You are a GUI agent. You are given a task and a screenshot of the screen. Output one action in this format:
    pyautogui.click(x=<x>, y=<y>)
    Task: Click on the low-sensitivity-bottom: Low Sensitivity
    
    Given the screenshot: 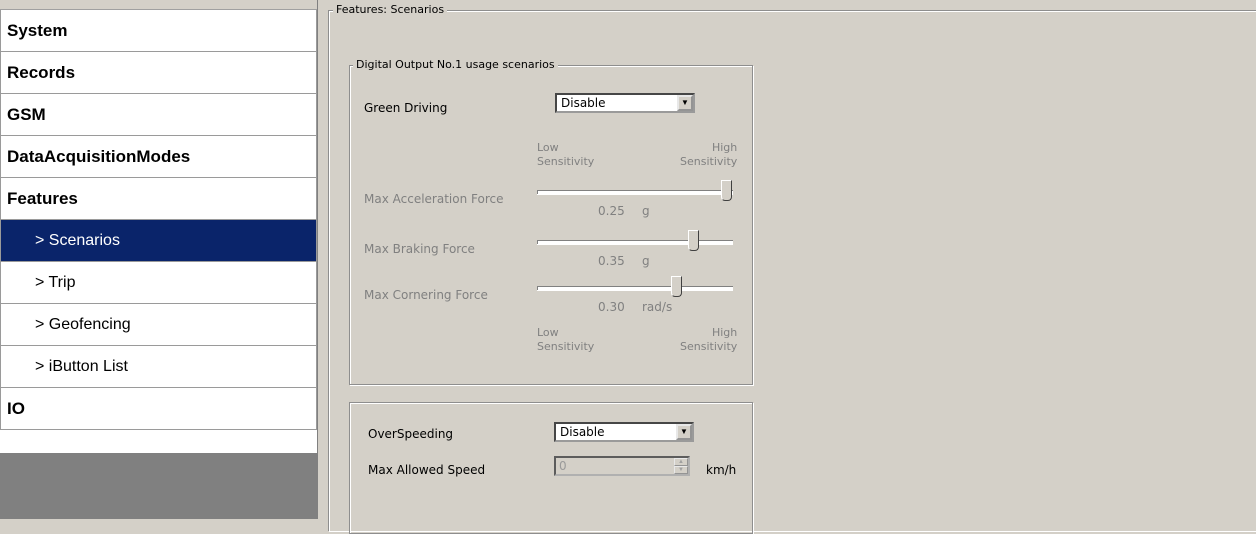 What is the action you would take?
    pyautogui.click(x=565, y=340)
    